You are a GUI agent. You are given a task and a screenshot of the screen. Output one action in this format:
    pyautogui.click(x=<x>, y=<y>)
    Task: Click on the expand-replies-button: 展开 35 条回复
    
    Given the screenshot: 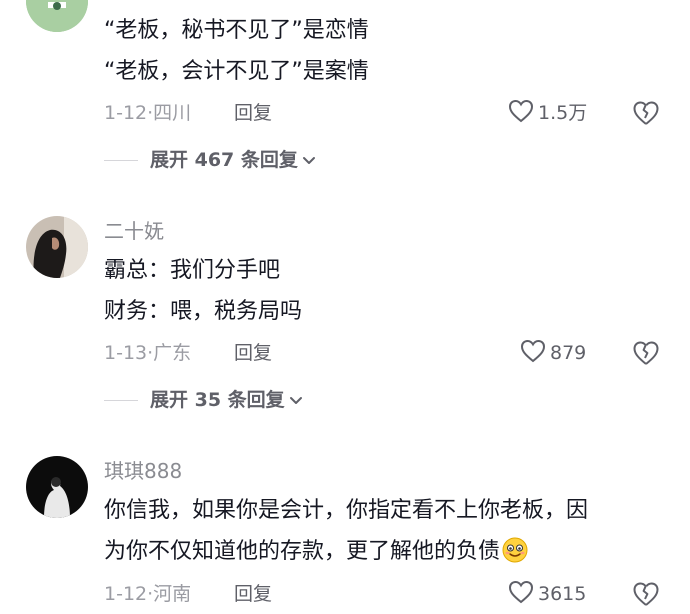 What is the action you would take?
    pyautogui.click(x=203, y=400)
    